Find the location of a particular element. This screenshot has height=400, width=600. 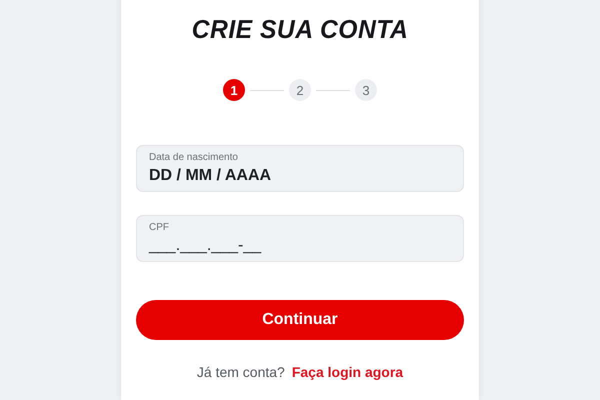

input-field: CPF ___.___.___-__ is located at coordinates (300, 238).